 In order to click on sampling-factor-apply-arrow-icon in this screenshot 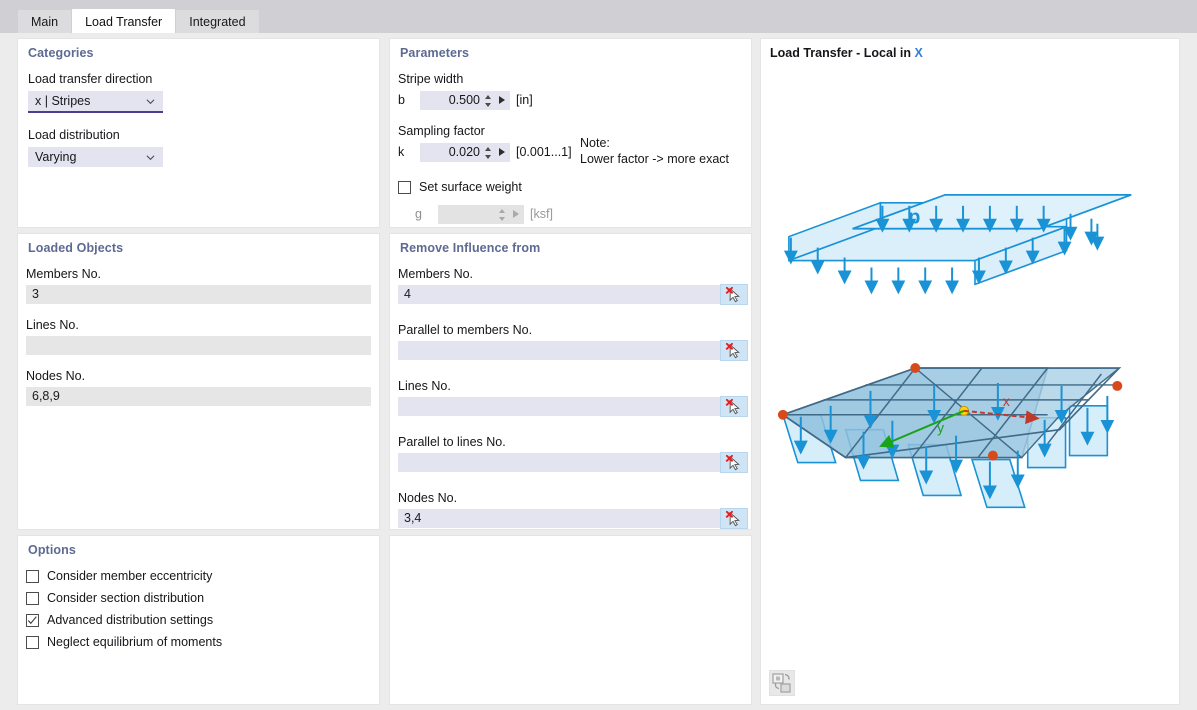, I will do `click(502, 152)`.